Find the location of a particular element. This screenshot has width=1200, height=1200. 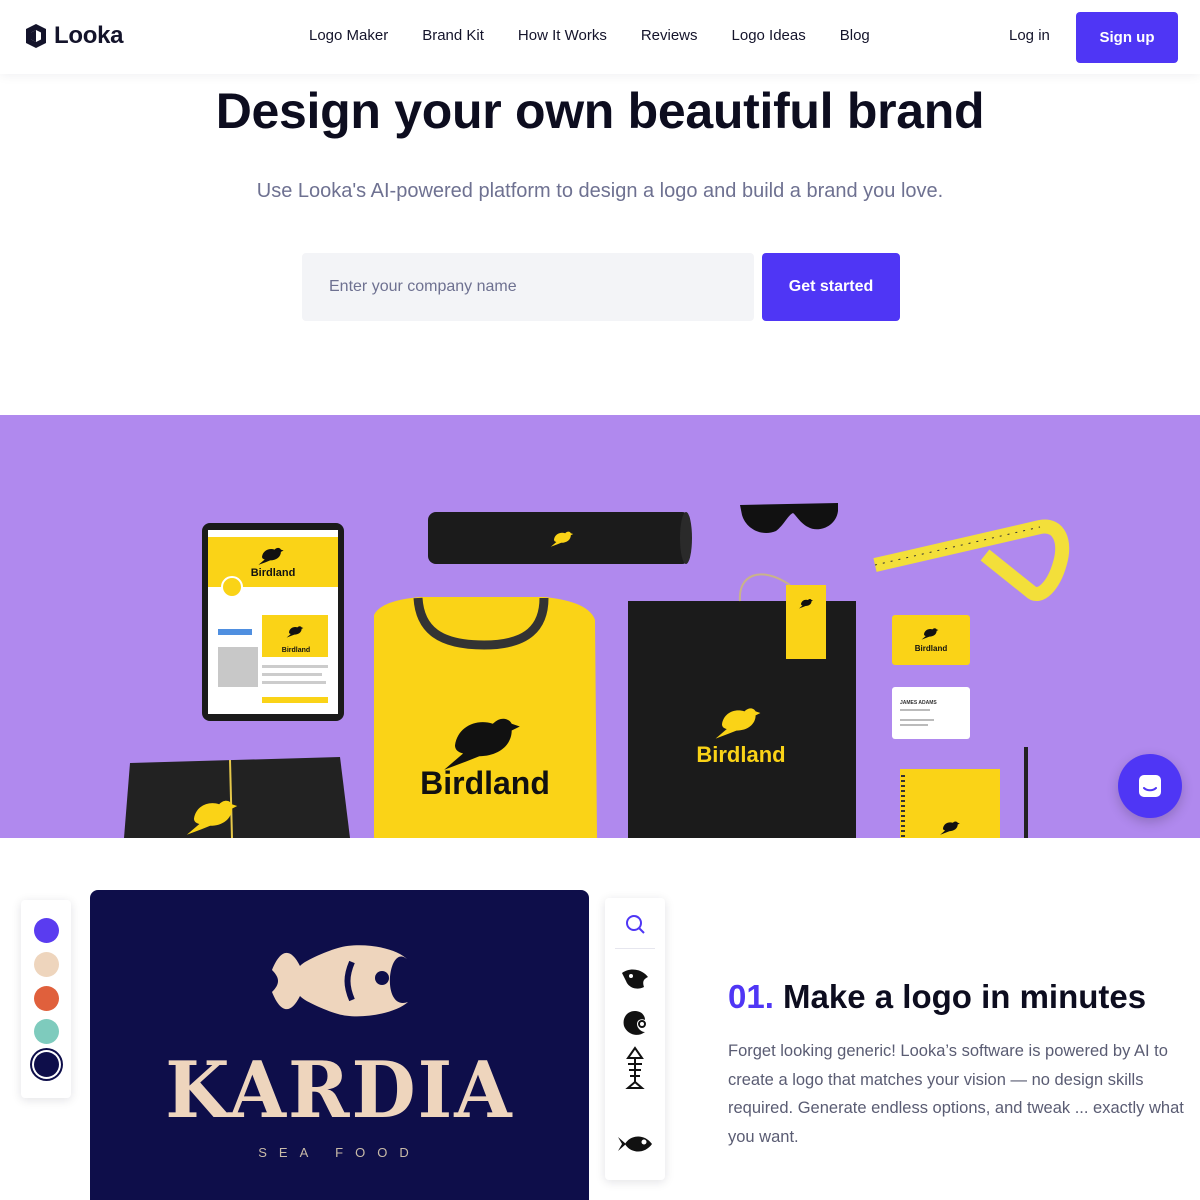

nav-link-how-it-works: How It Works is located at coordinates (562, 35).